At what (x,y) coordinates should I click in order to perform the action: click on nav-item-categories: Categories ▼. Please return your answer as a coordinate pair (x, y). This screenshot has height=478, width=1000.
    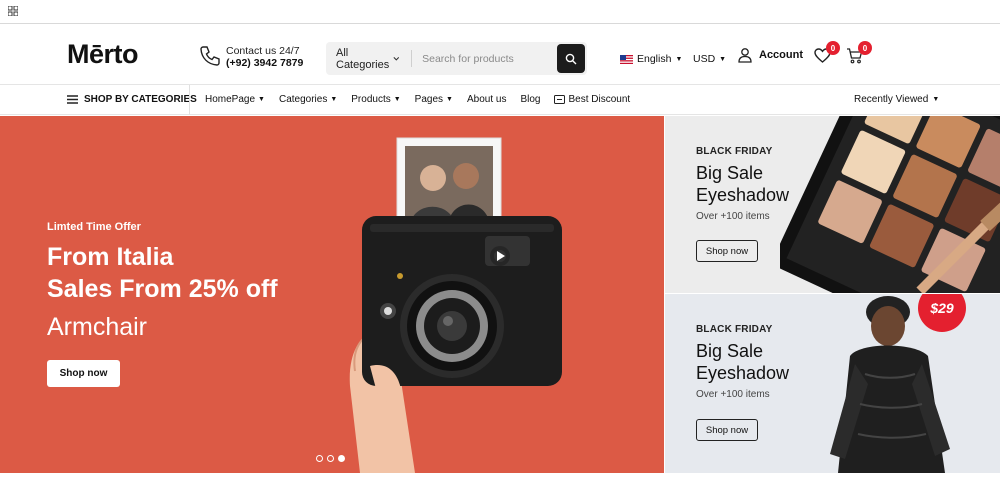
    Looking at the image, I should click on (308, 99).